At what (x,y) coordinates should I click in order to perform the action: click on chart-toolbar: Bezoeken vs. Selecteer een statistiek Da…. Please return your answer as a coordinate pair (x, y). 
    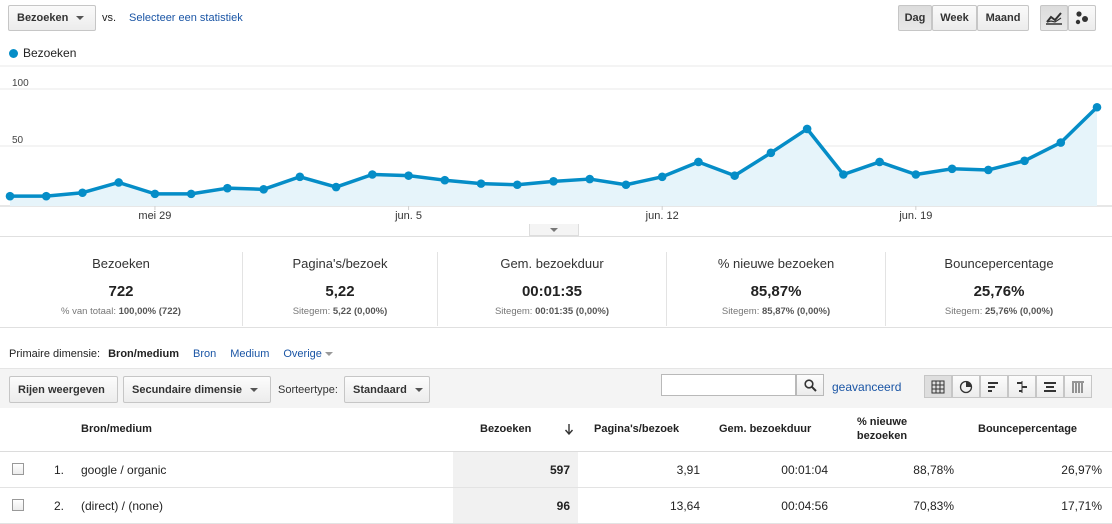
    Looking at the image, I should click on (556, 19).